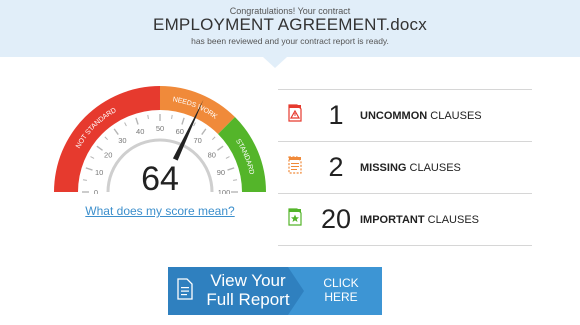  Describe the element at coordinates (160, 211) in the screenshot. I see `score-help-link: What does my score mean?` at that location.